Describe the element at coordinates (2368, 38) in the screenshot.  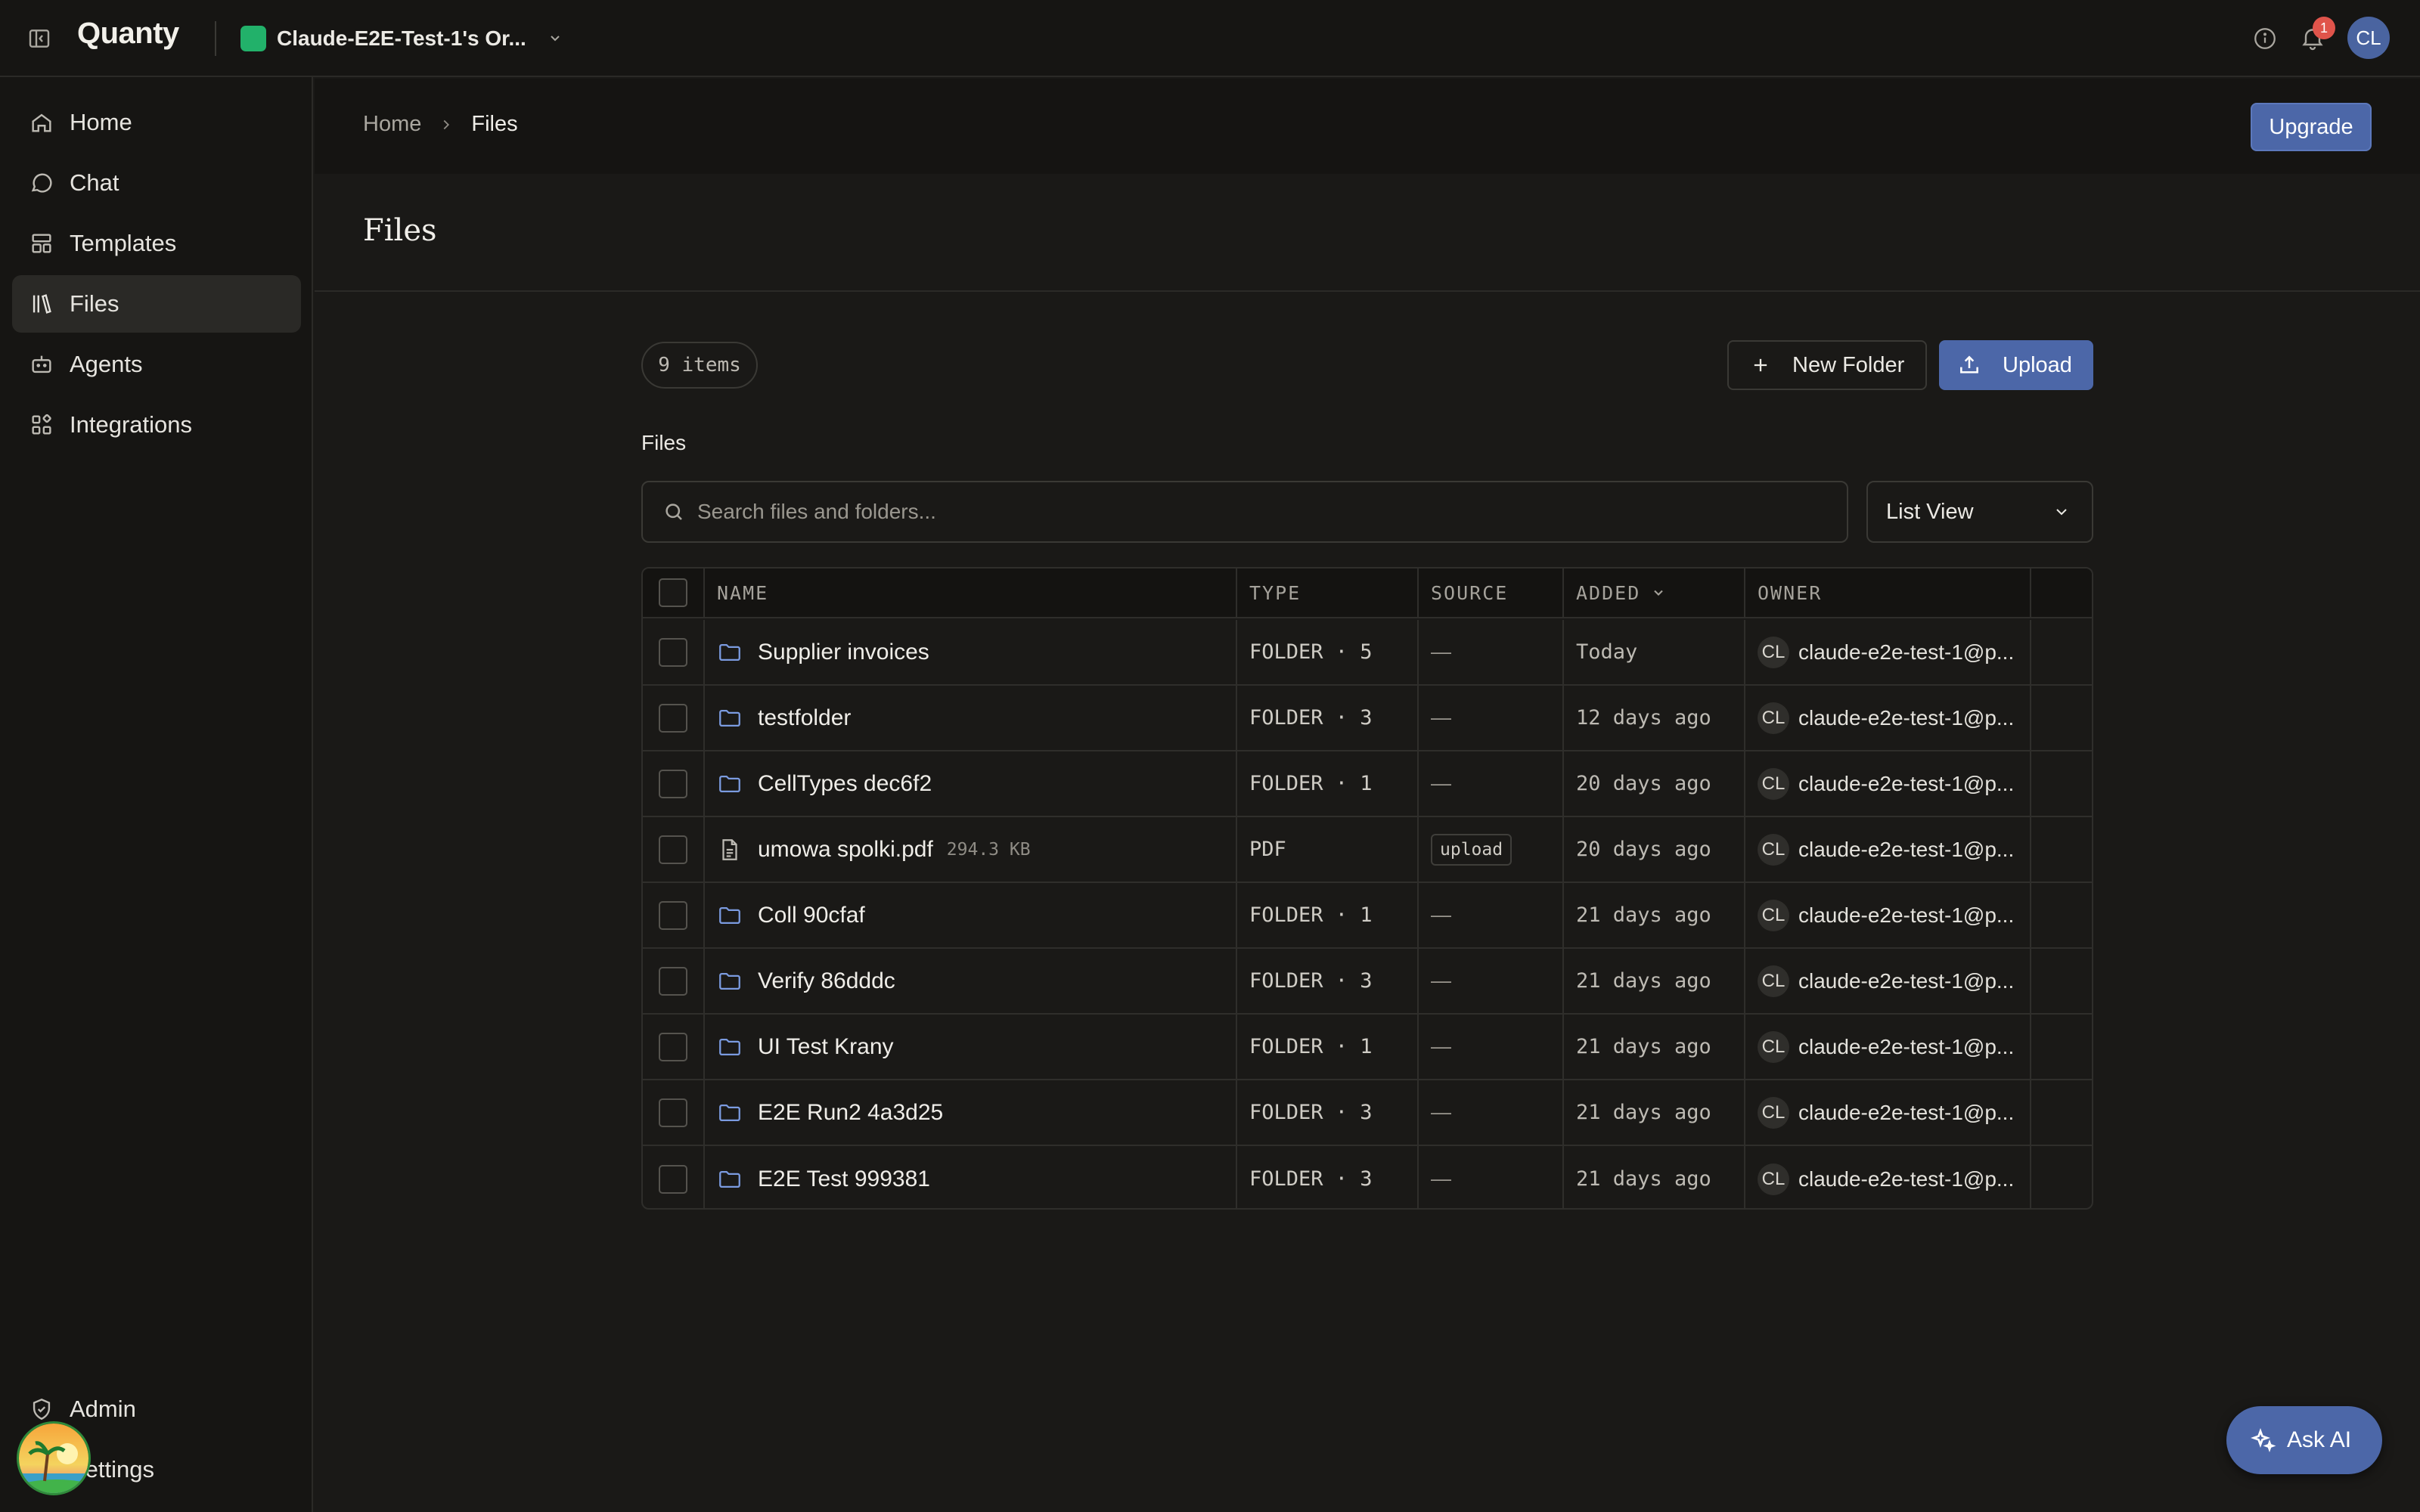
I see `user-avatar: CL` at that location.